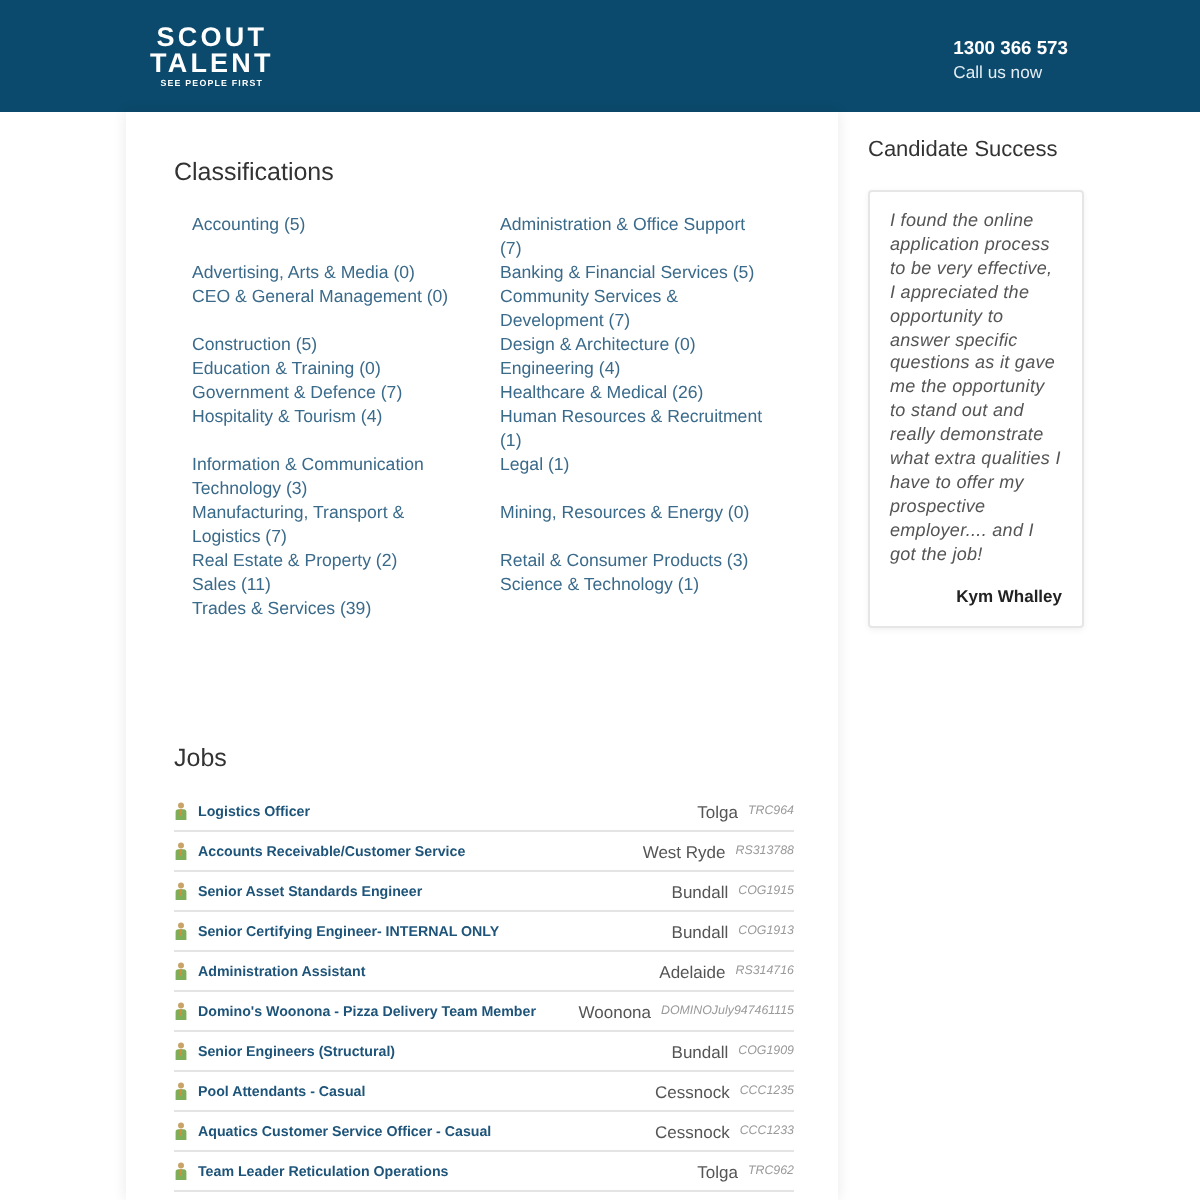 The height and width of the screenshot is (1200, 1200). I want to click on testimonial-quote: I found the online application process to be very effective, I appreciated the opportunity to answer specific questions as it gave me the opportunity to stand out and really demonstrate what extra qualities I have to offer my prospective employer.... and I got the job!, so click(976, 389).